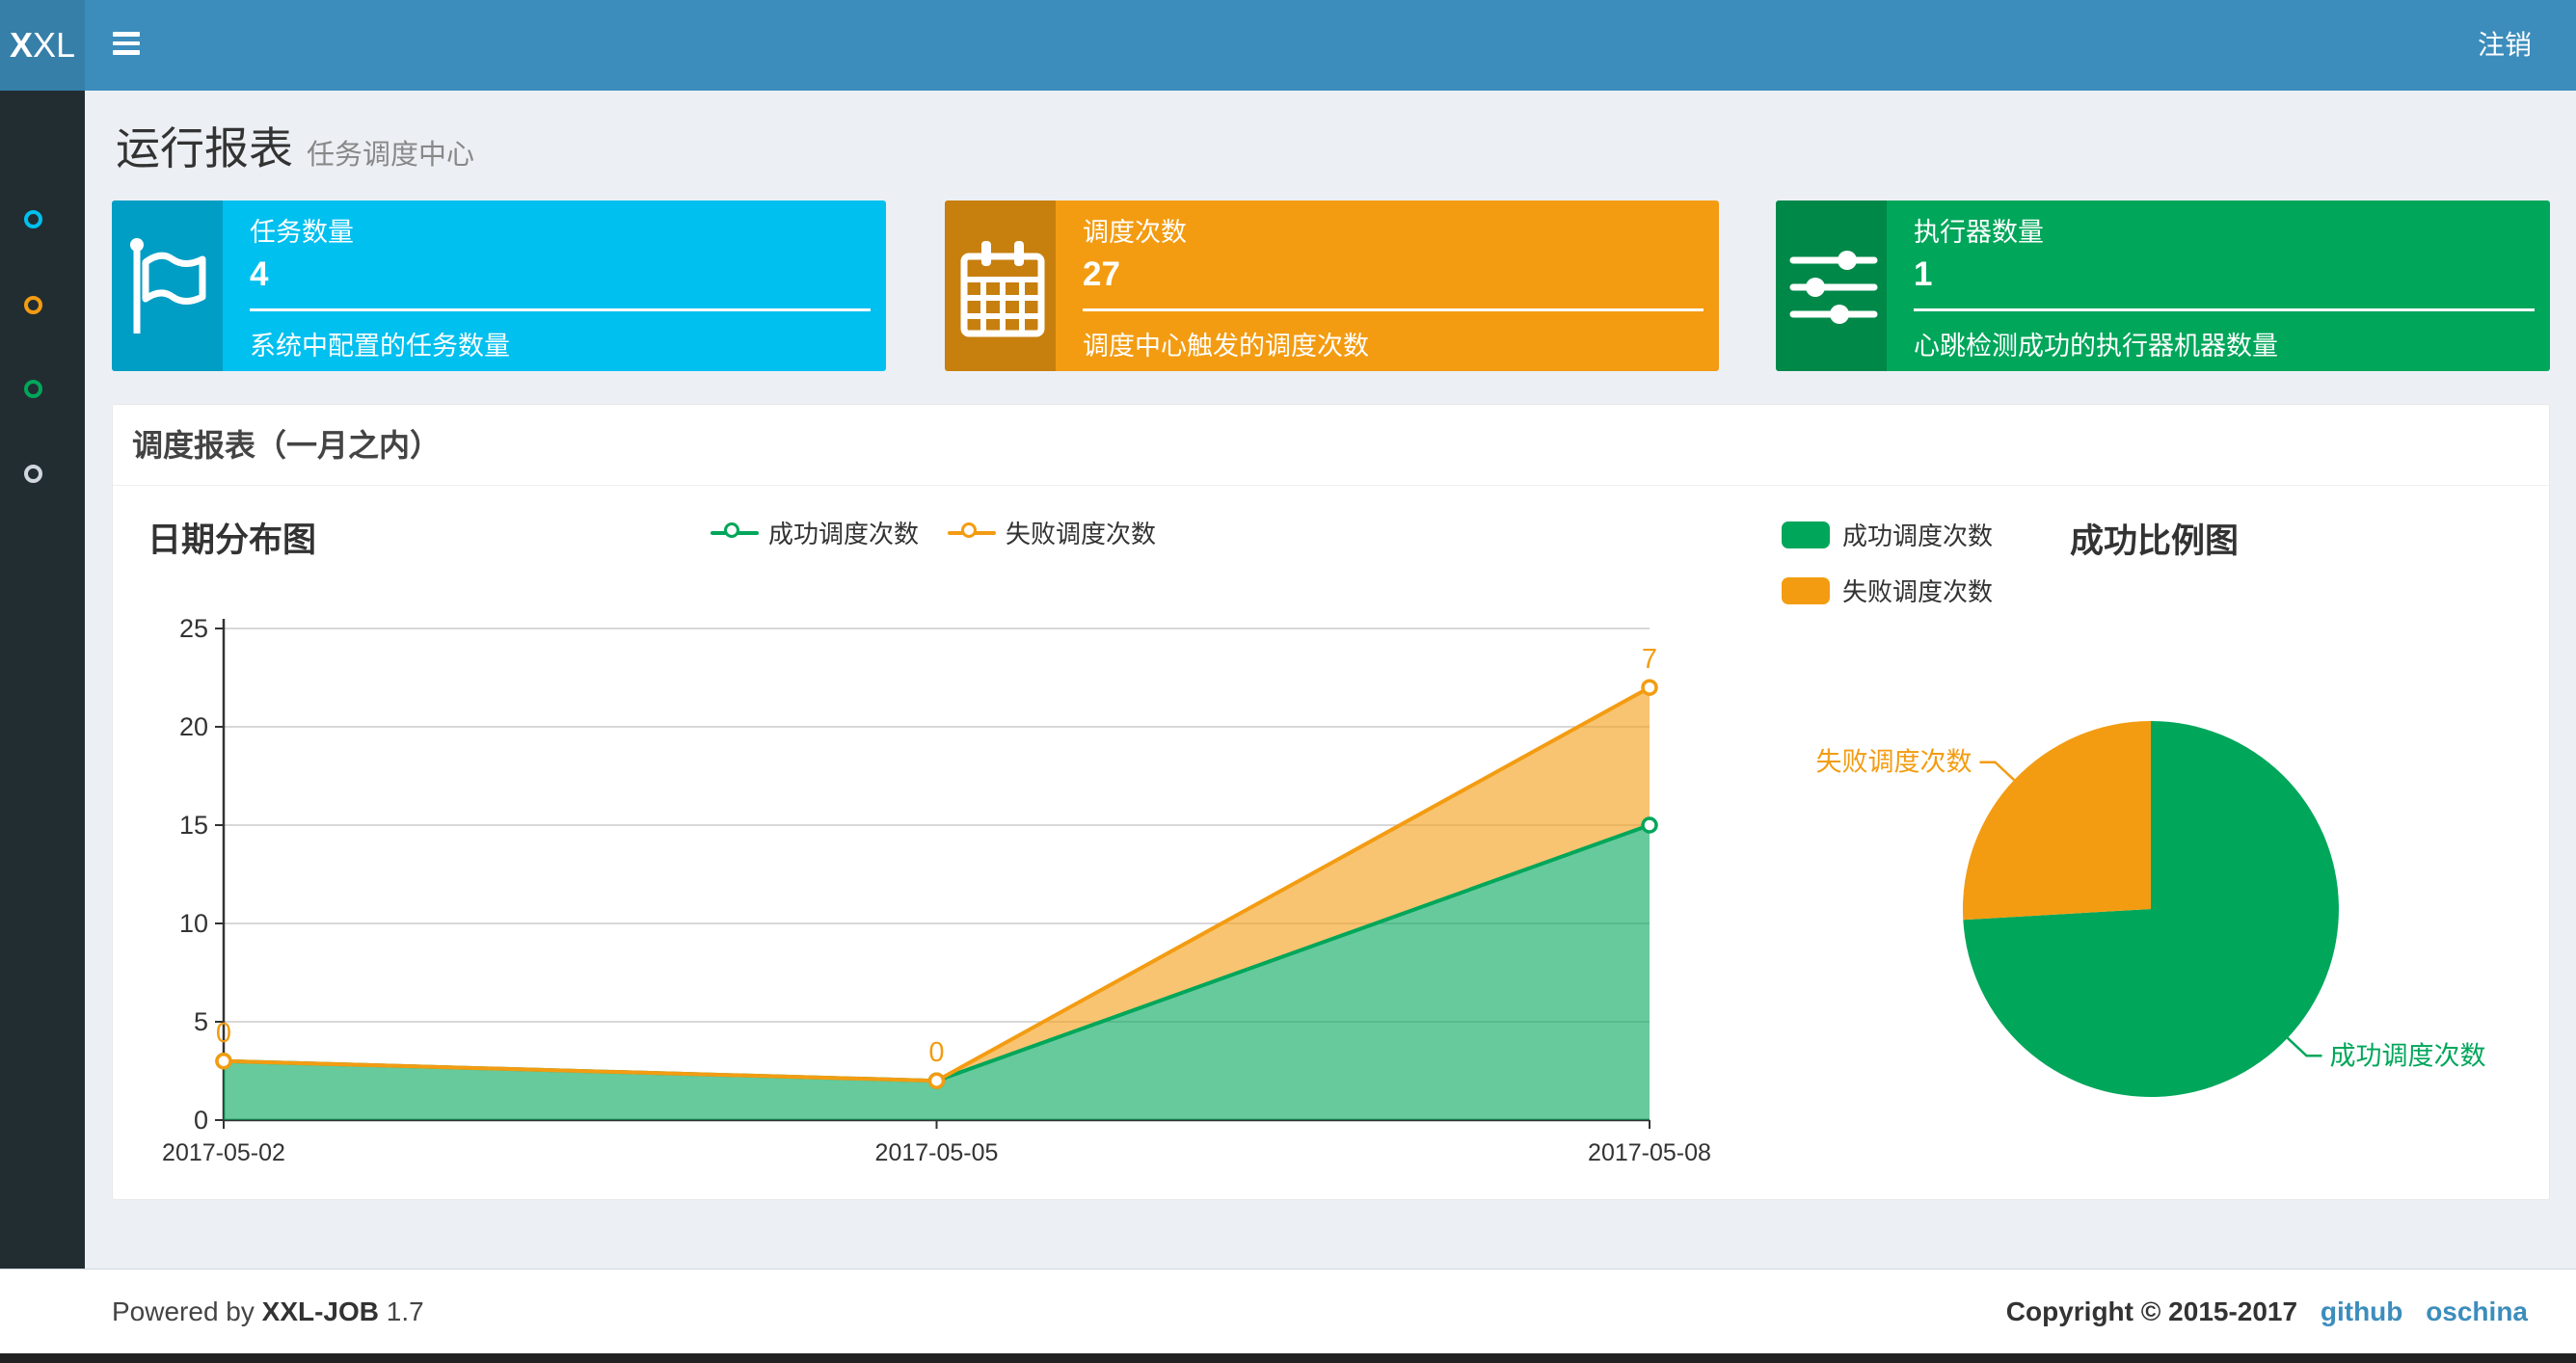 This screenshot has width=2576, height=1363. I want to click on footer-powered-by: Powered by XXL-JOB 1.7, so click(268, 1311).